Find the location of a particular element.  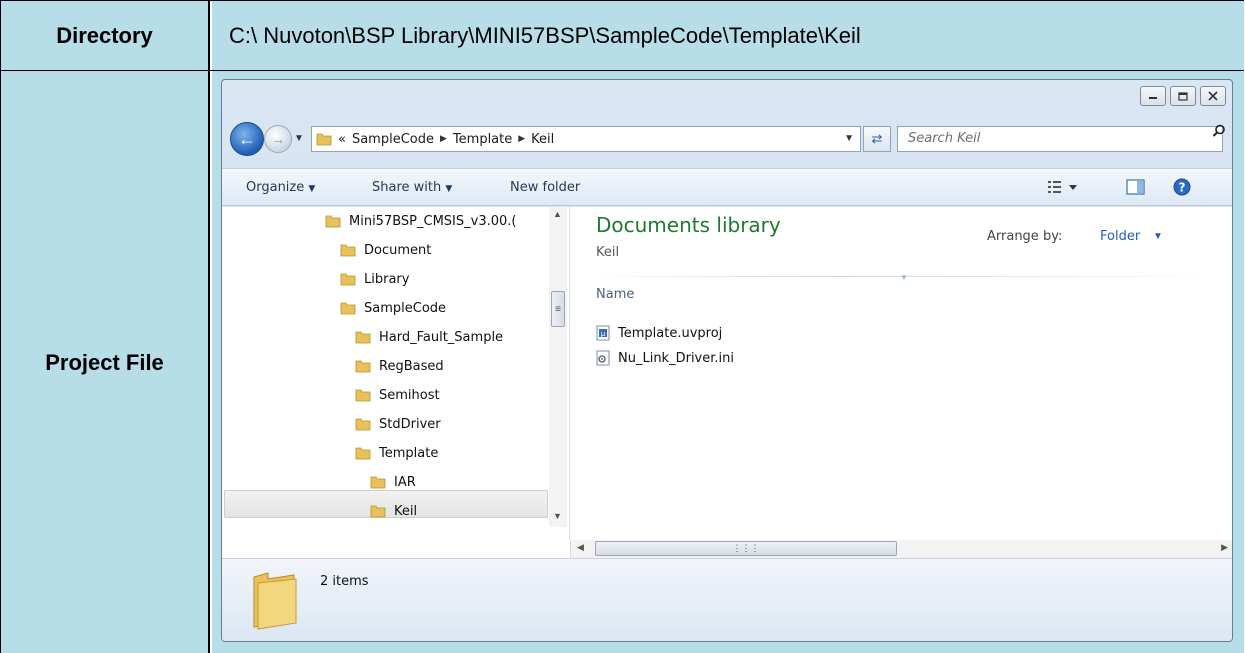

tree-item: RegBased is located at coordinates (399, 366).